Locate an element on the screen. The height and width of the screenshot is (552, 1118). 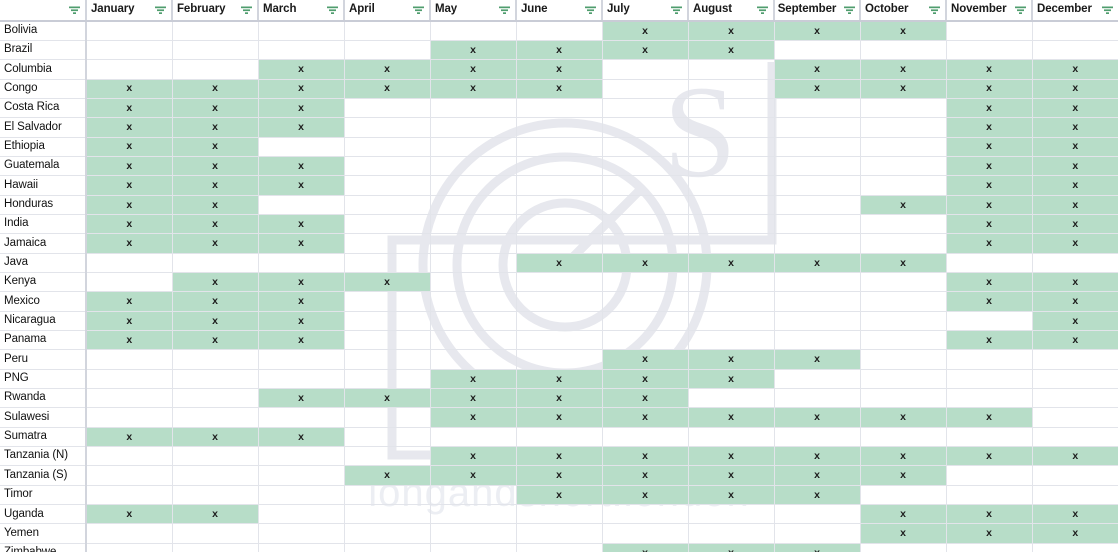
column-header-june: June is located at coordinates (559, 11).